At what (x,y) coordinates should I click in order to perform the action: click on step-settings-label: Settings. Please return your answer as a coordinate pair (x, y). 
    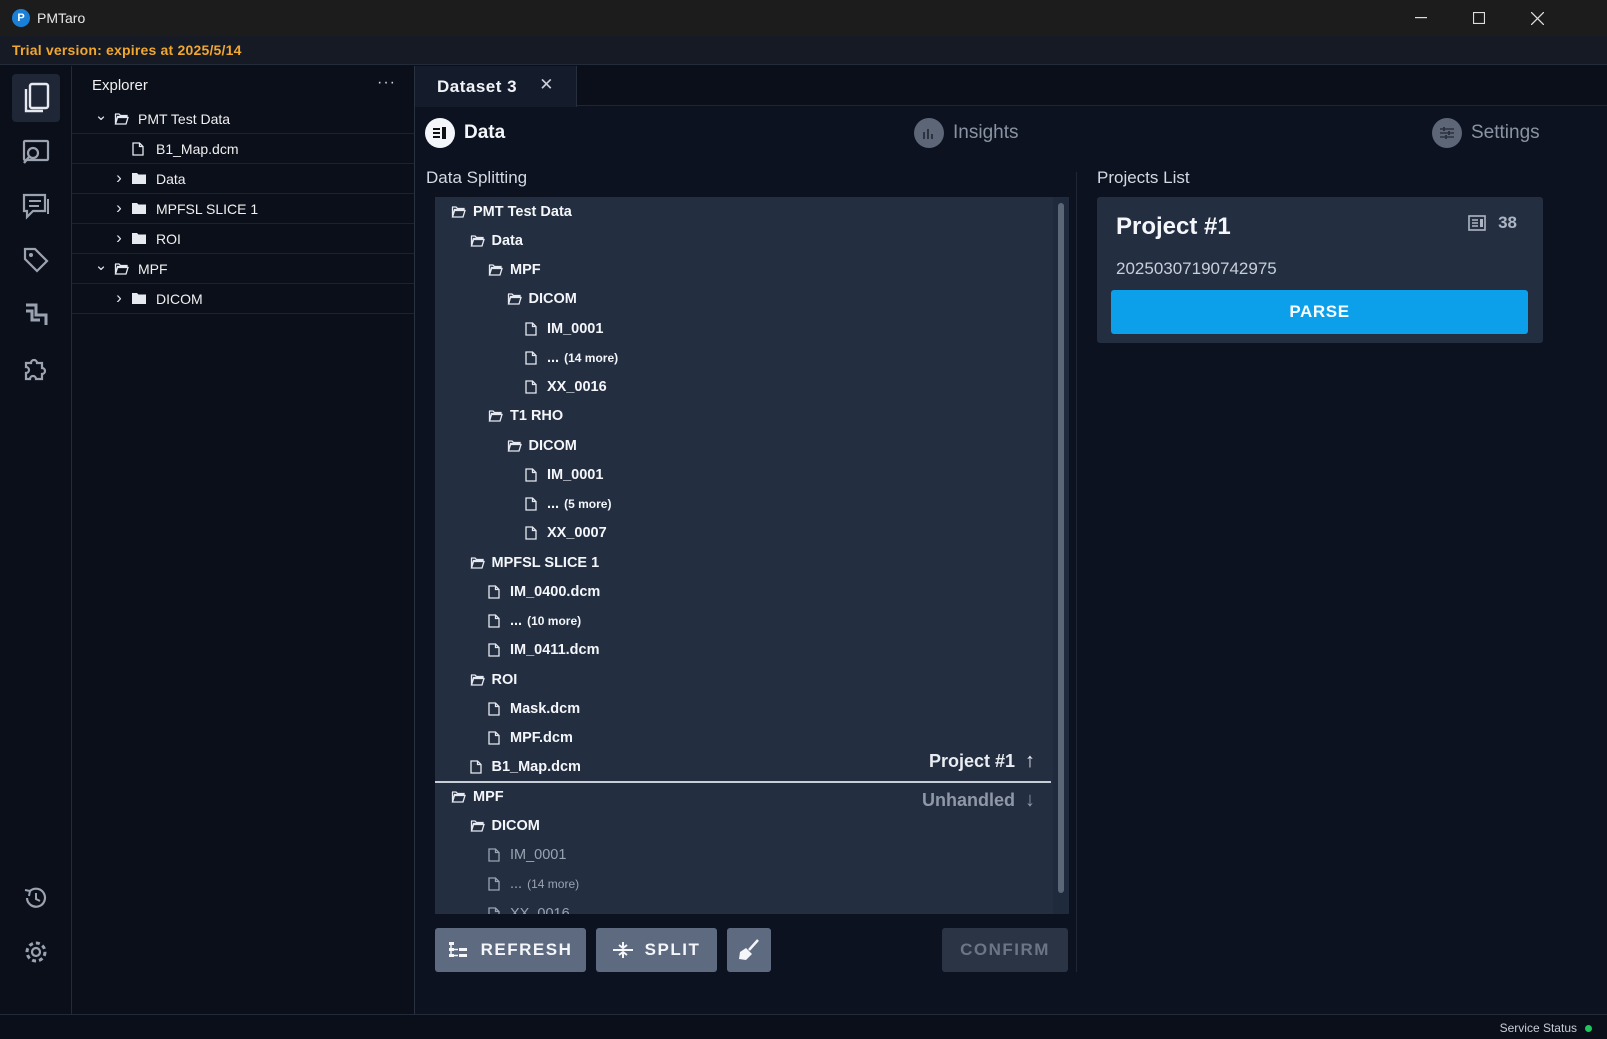
    Looking at the image, I should click on (1505, 132).